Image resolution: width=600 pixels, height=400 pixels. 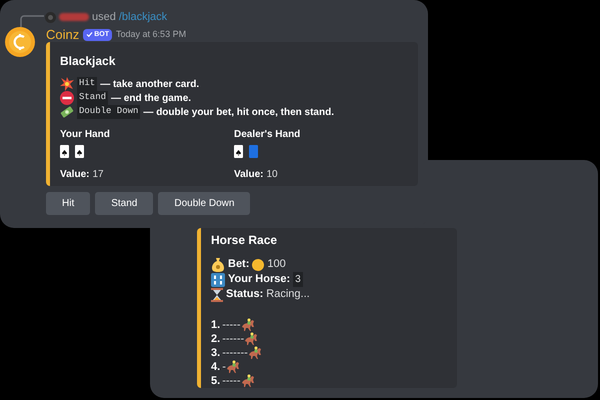 I want to click on numbers-icon, so click(x=218, y=279).